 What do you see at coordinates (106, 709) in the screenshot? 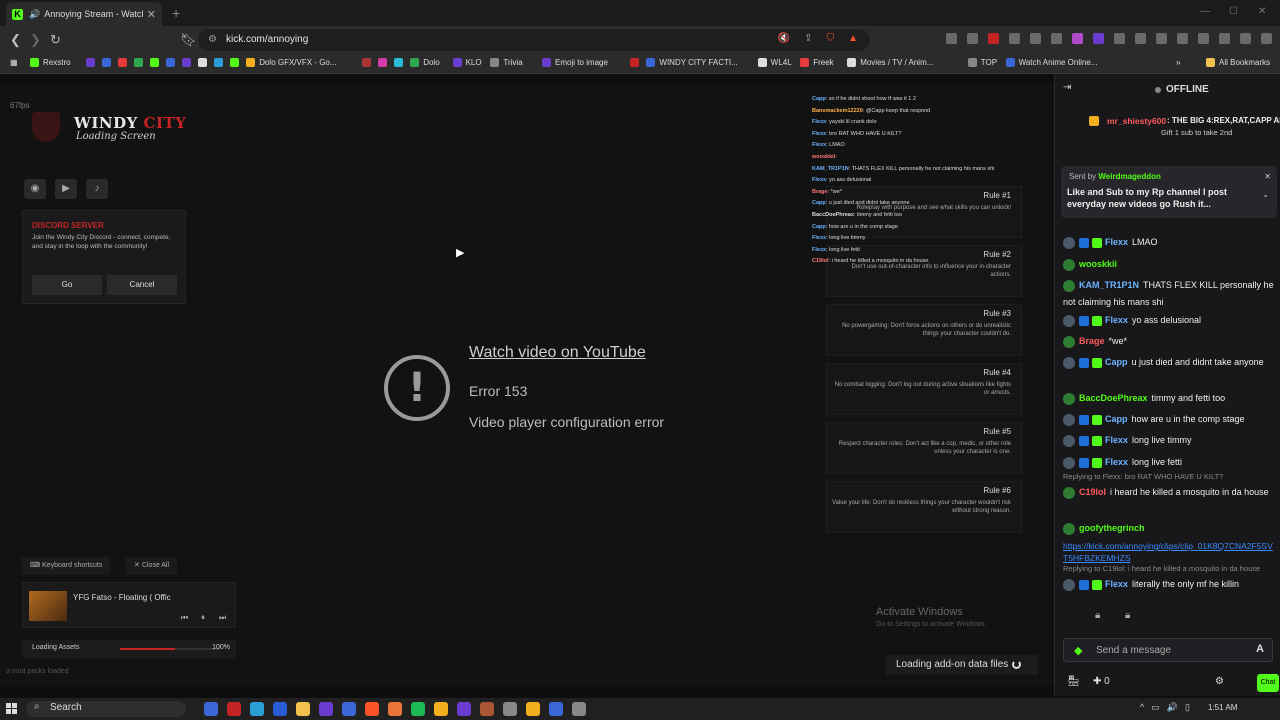
I see `taskbar-search: ⌕ Search` at bounding box center [106, 709].